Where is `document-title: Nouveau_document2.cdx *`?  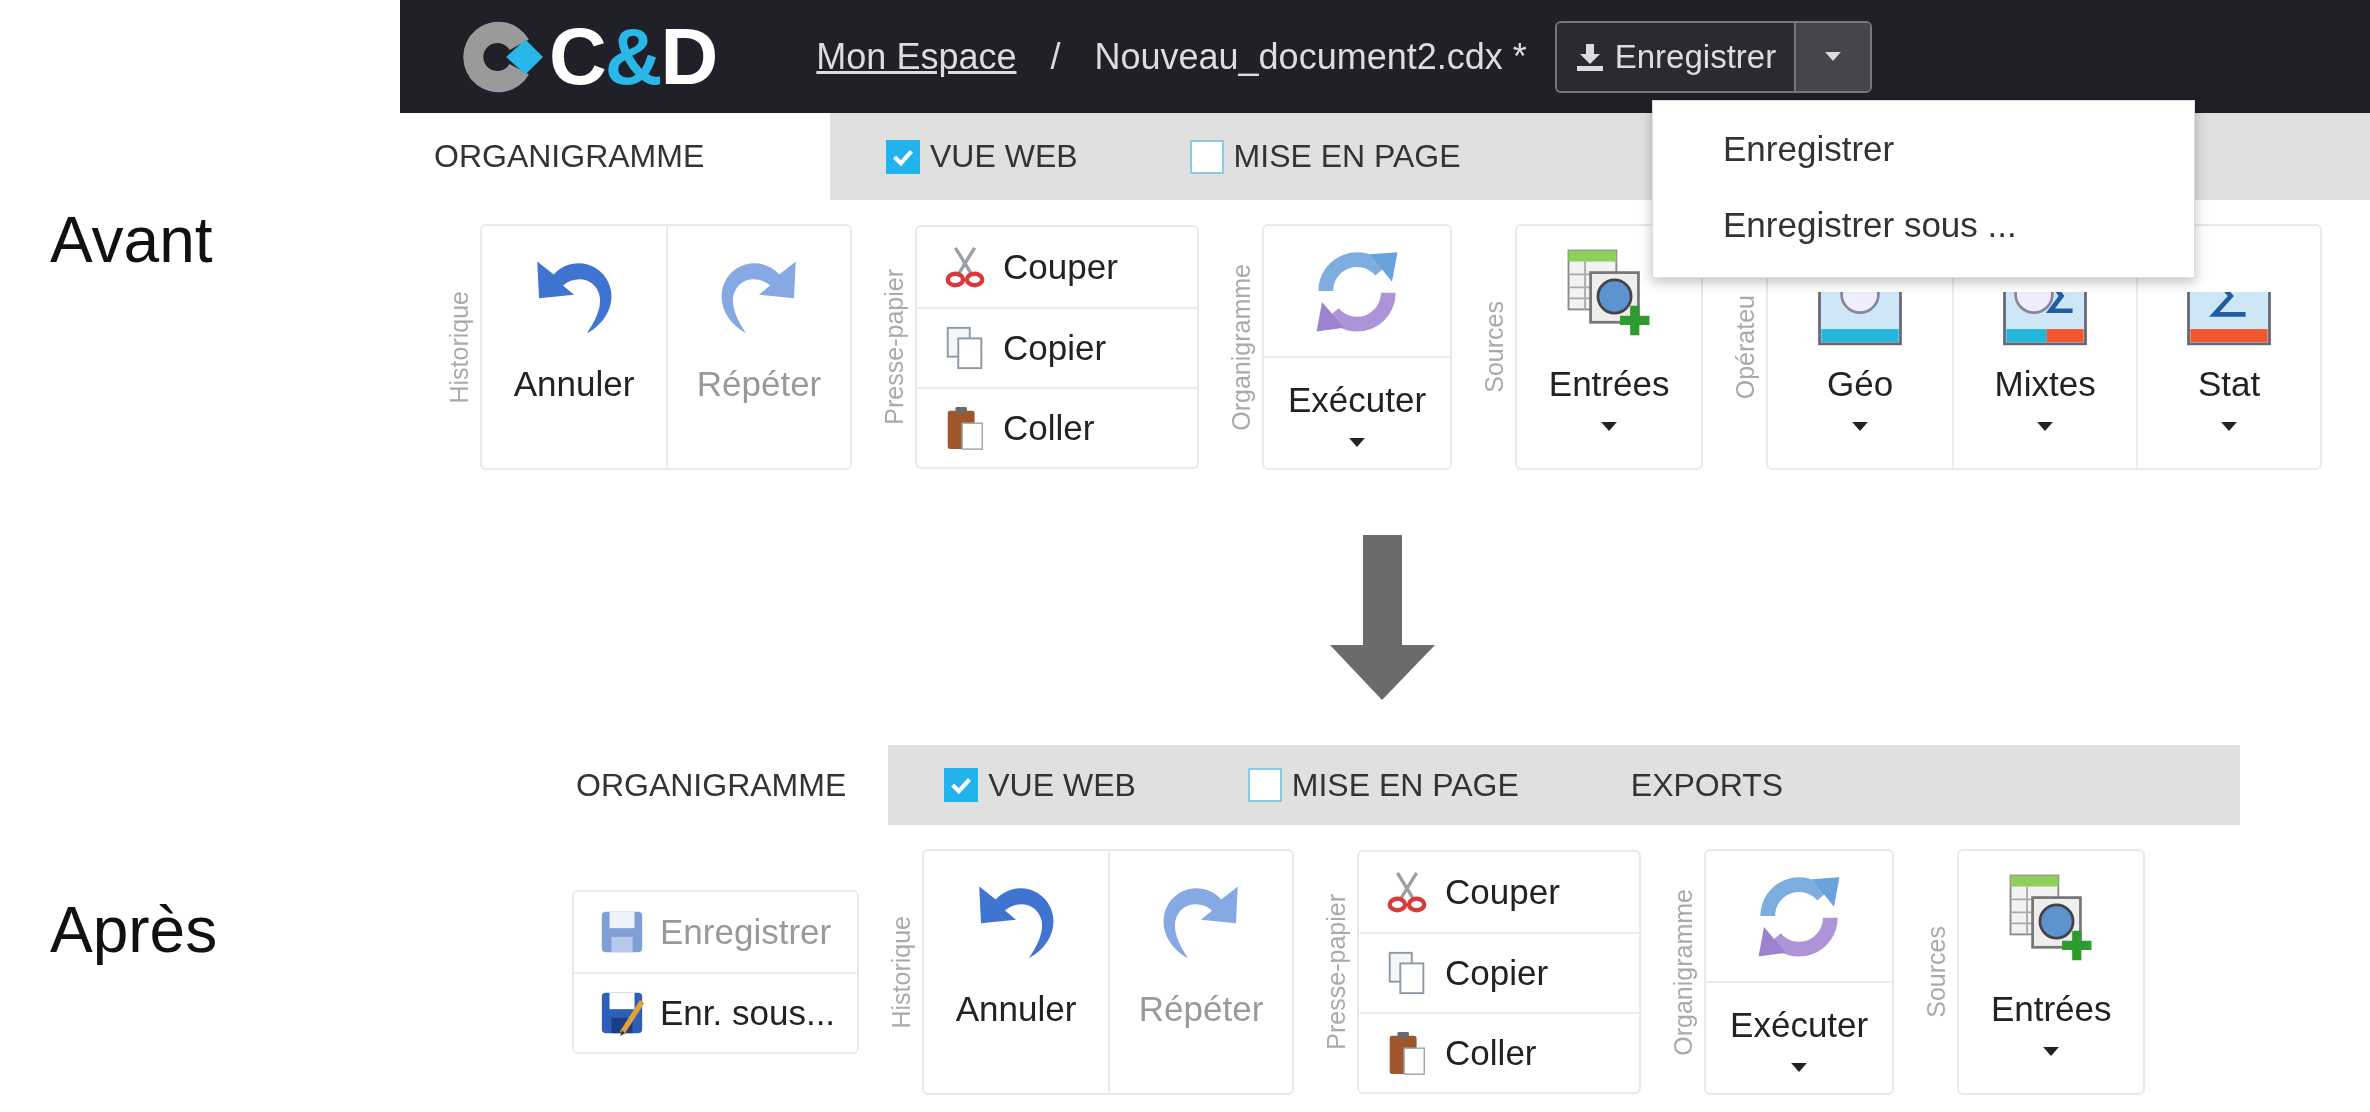 document-title: Nouveau_document2.cdx * is located at coordinates (1310, 56).